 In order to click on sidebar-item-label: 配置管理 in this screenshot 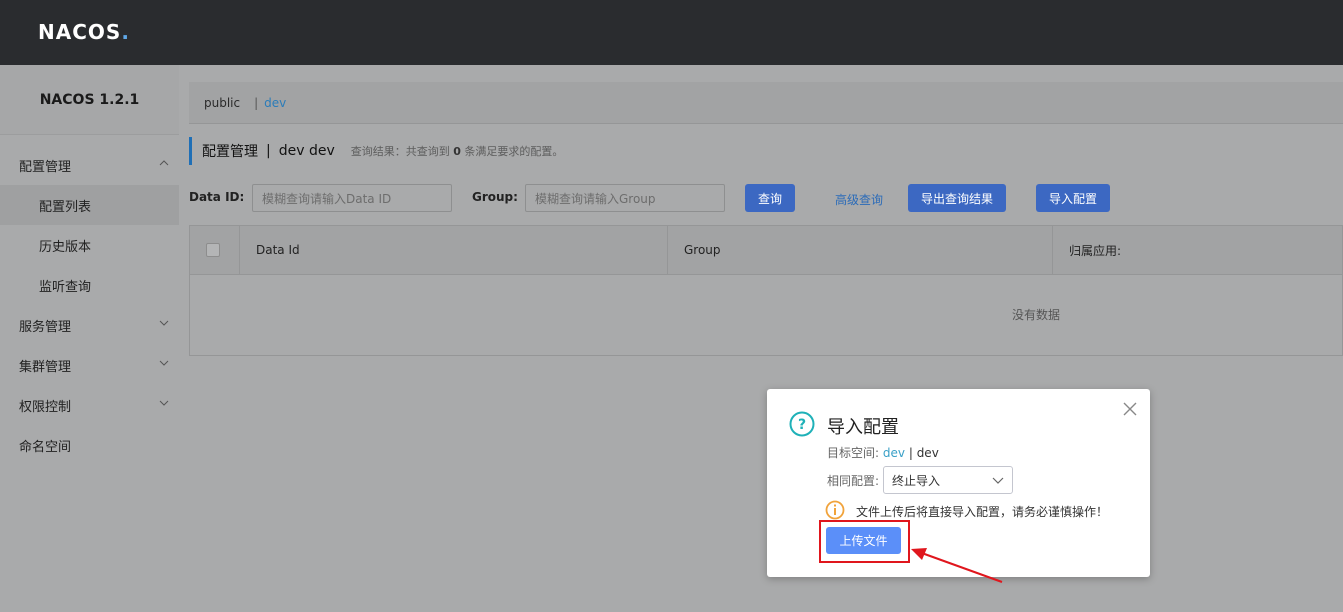, I will do `click(45, 167)`.